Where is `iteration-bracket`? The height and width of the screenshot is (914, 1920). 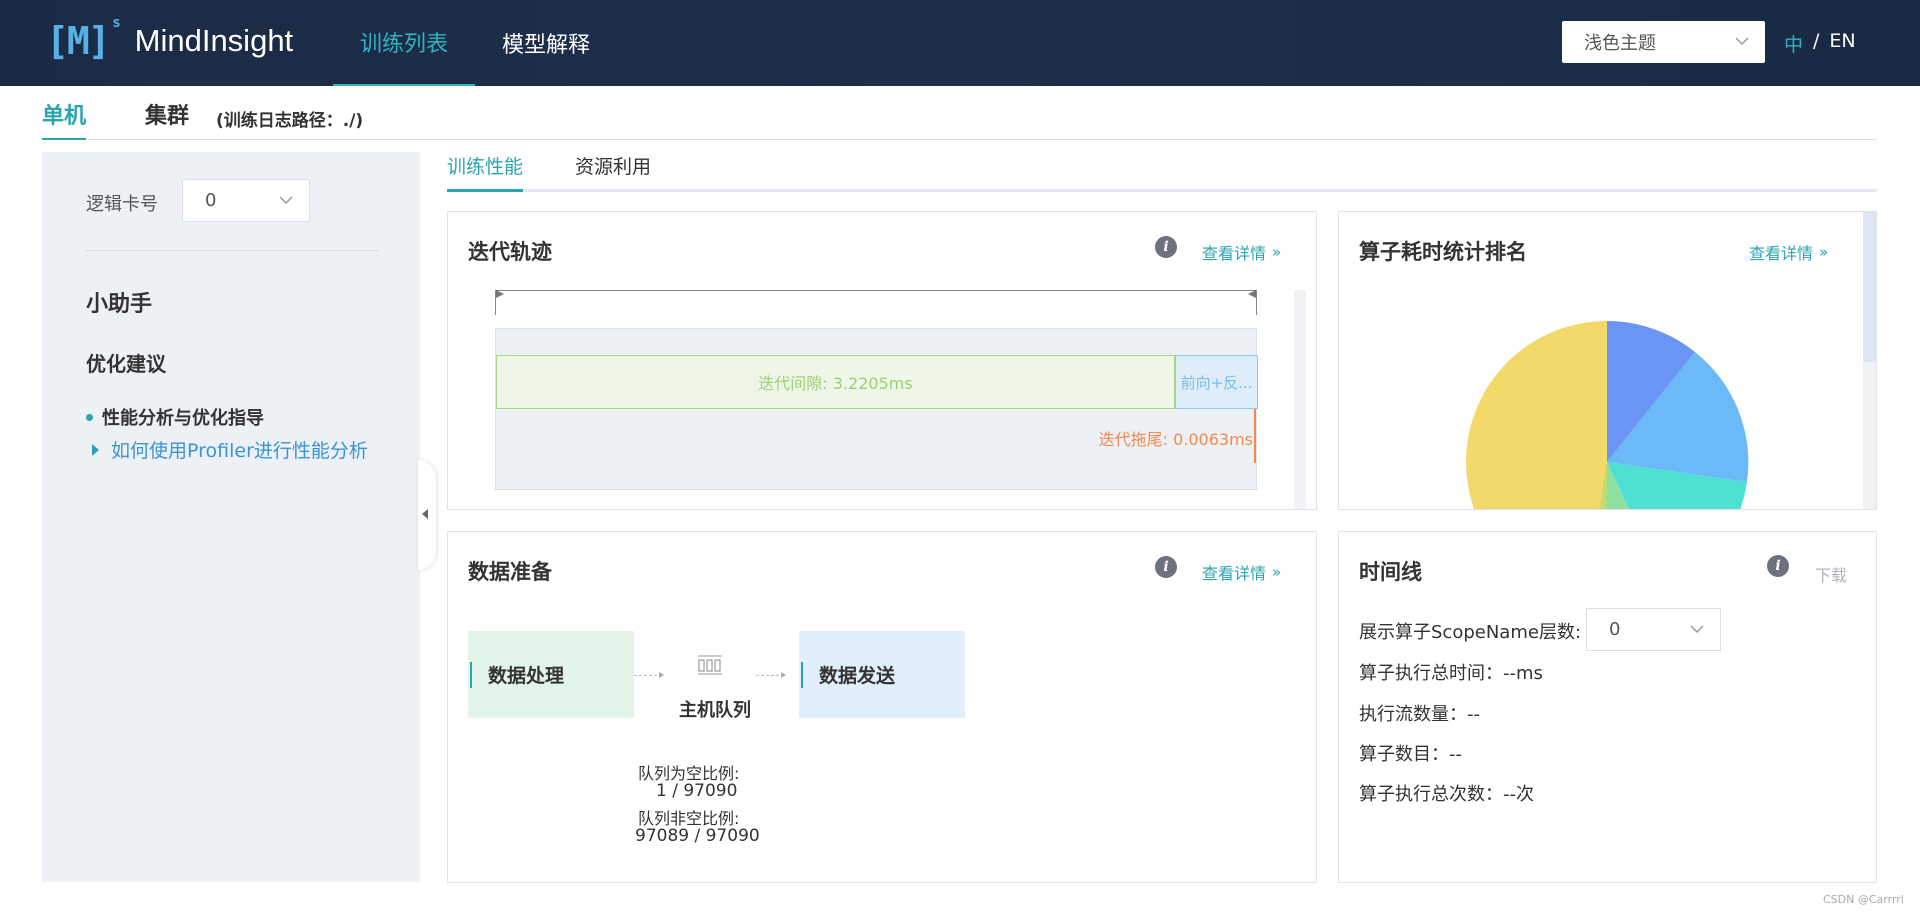
iteration-bracket is located at coordinates (876, 302).